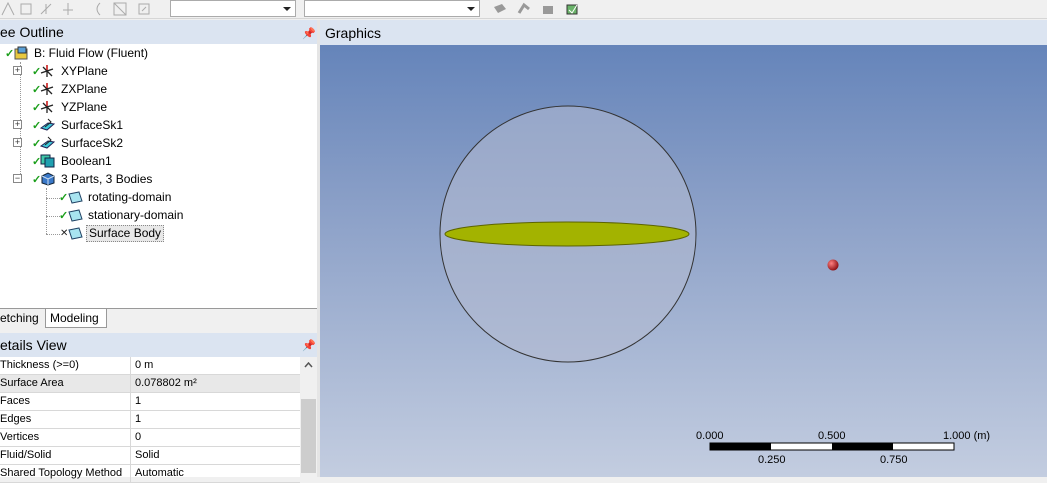 The width and height of the screenshot is (1047, 483). Describe the element at coordinates (548, 9) in the screenshot. I see `body-select-icon` at that location.